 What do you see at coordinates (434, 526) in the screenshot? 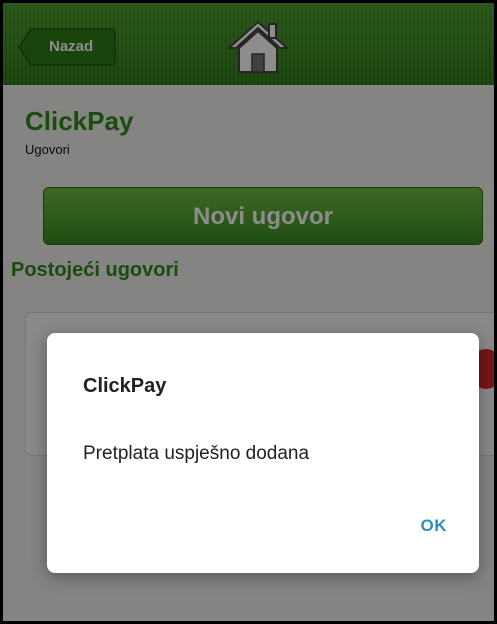
I see `ok-button: OK` at bounding box center [434, 526].